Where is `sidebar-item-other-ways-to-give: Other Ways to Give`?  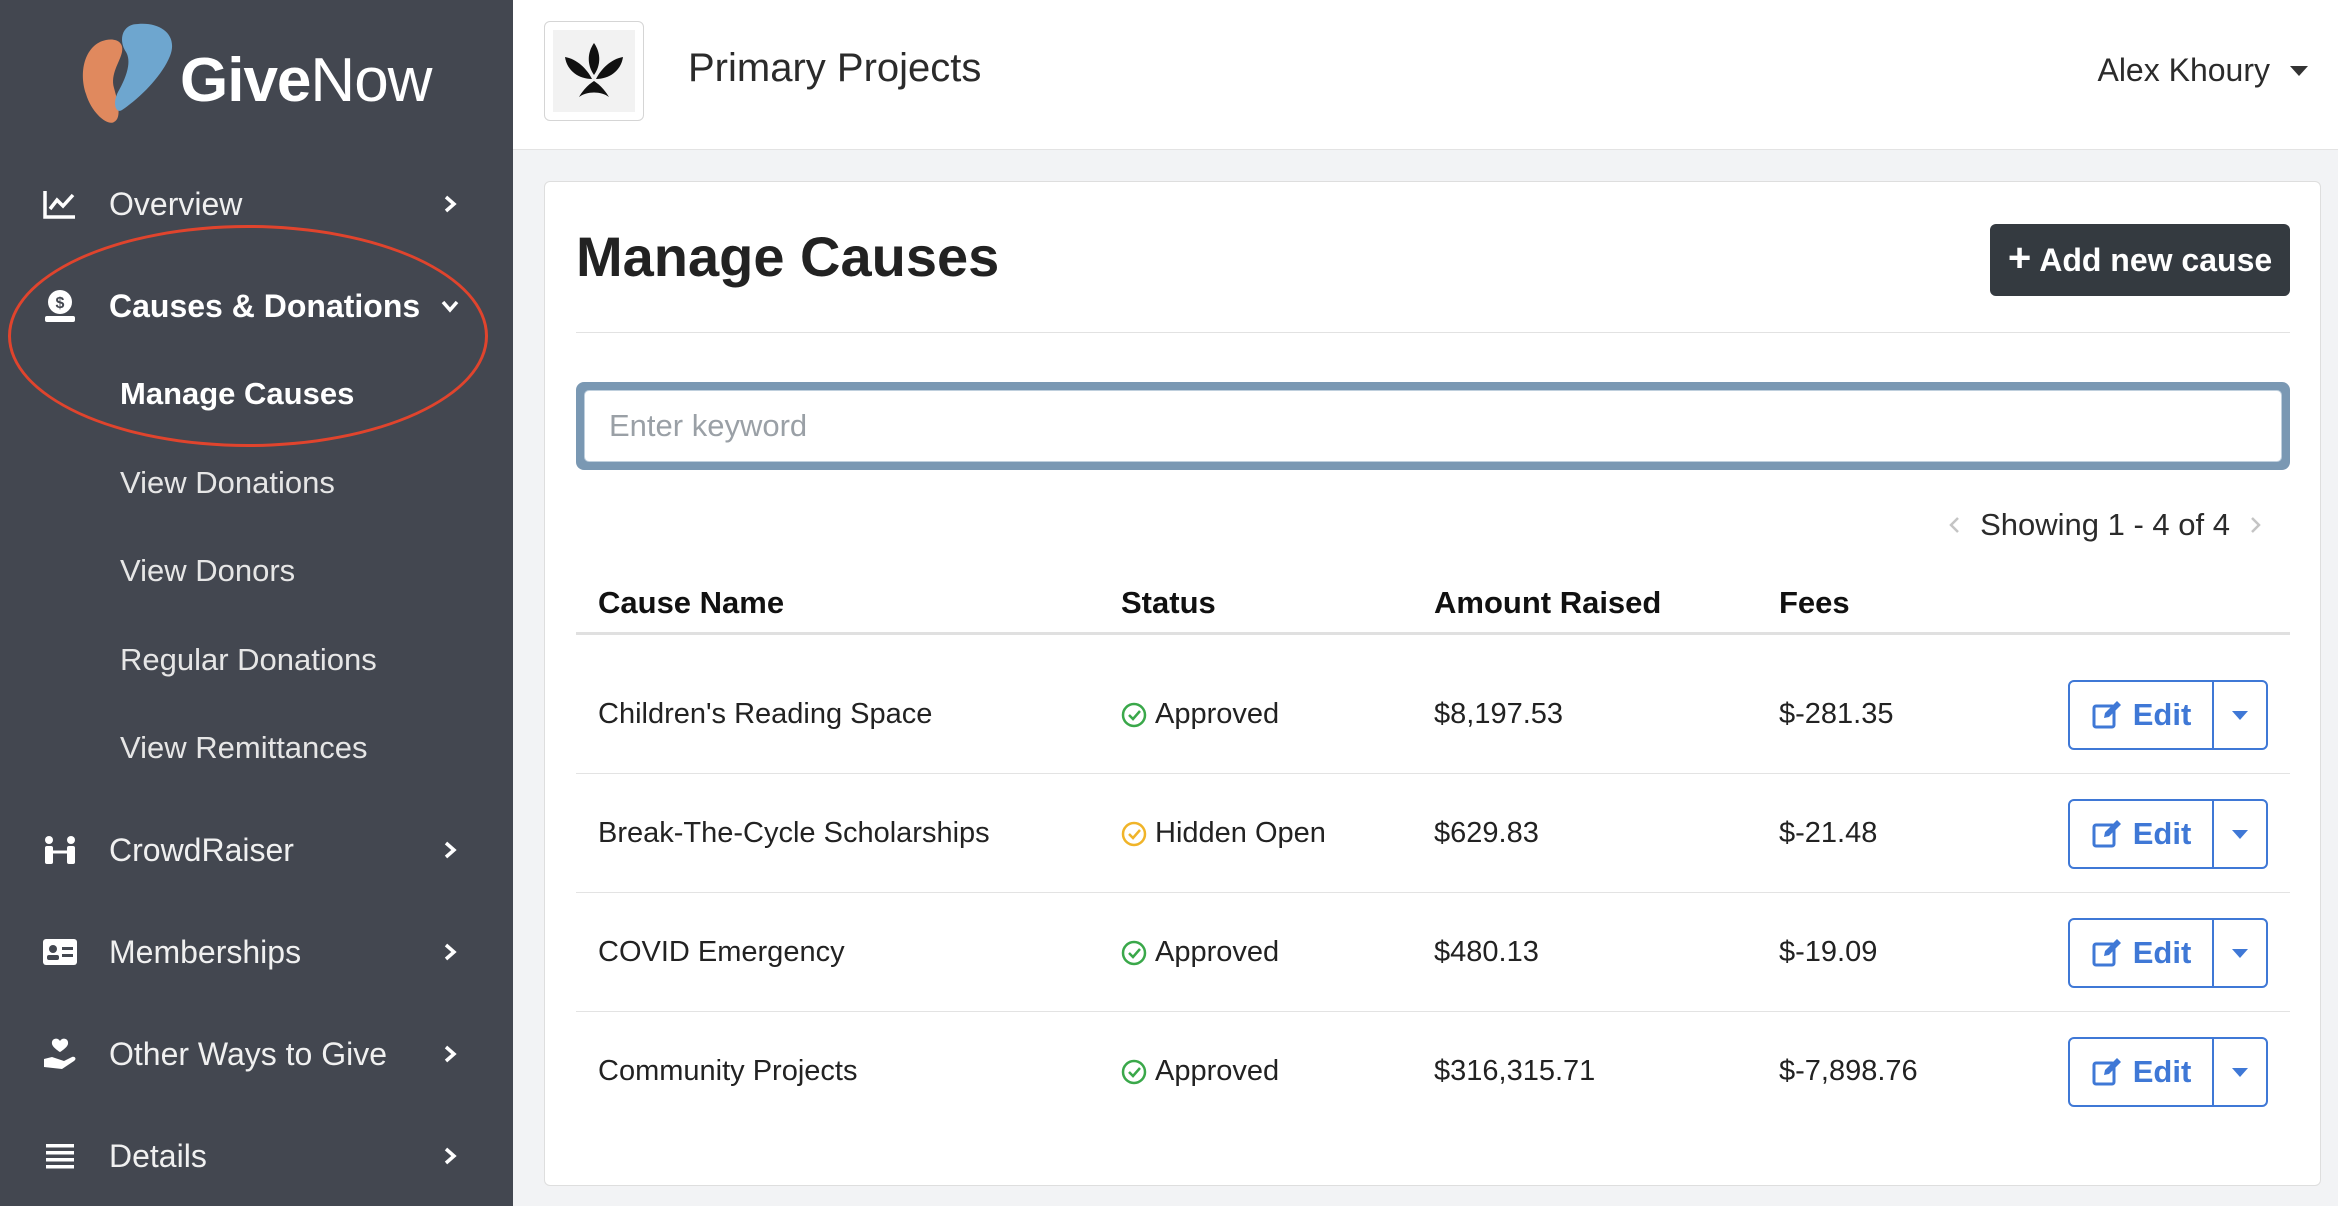
sidebar-item-other-ways-to-give: Other Ways to Give is located at coordinates (256, 1054).